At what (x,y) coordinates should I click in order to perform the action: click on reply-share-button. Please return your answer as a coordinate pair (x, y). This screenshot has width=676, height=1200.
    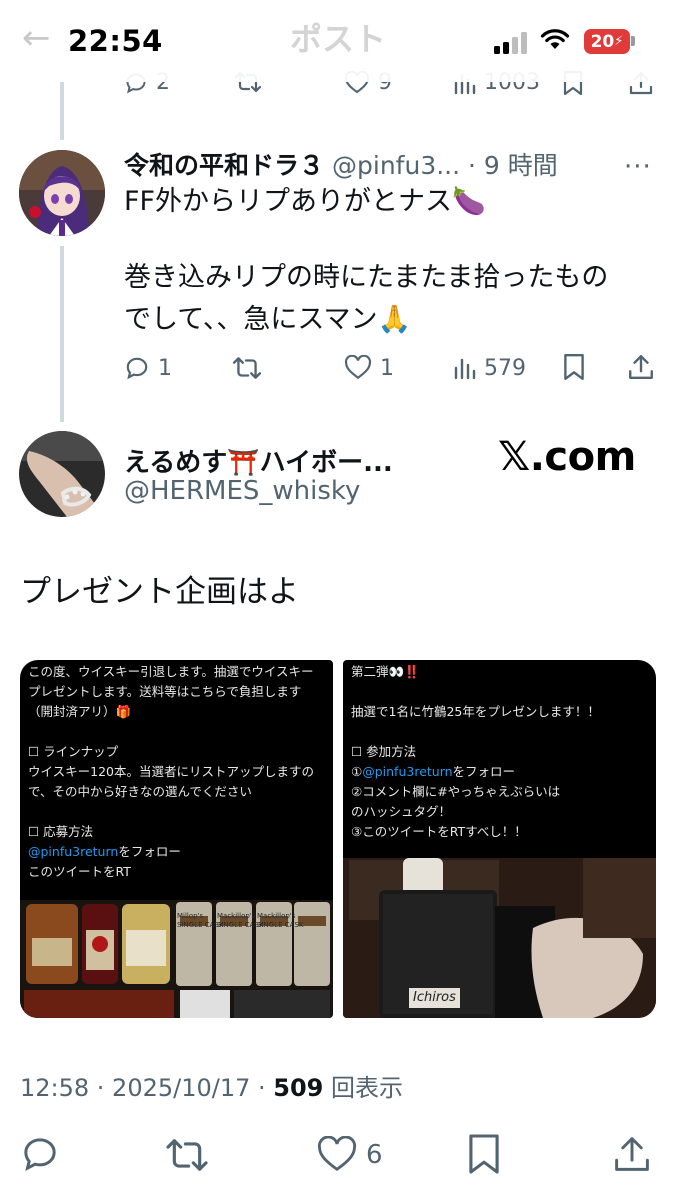
    Looking at the image, I should click on (641, 367).